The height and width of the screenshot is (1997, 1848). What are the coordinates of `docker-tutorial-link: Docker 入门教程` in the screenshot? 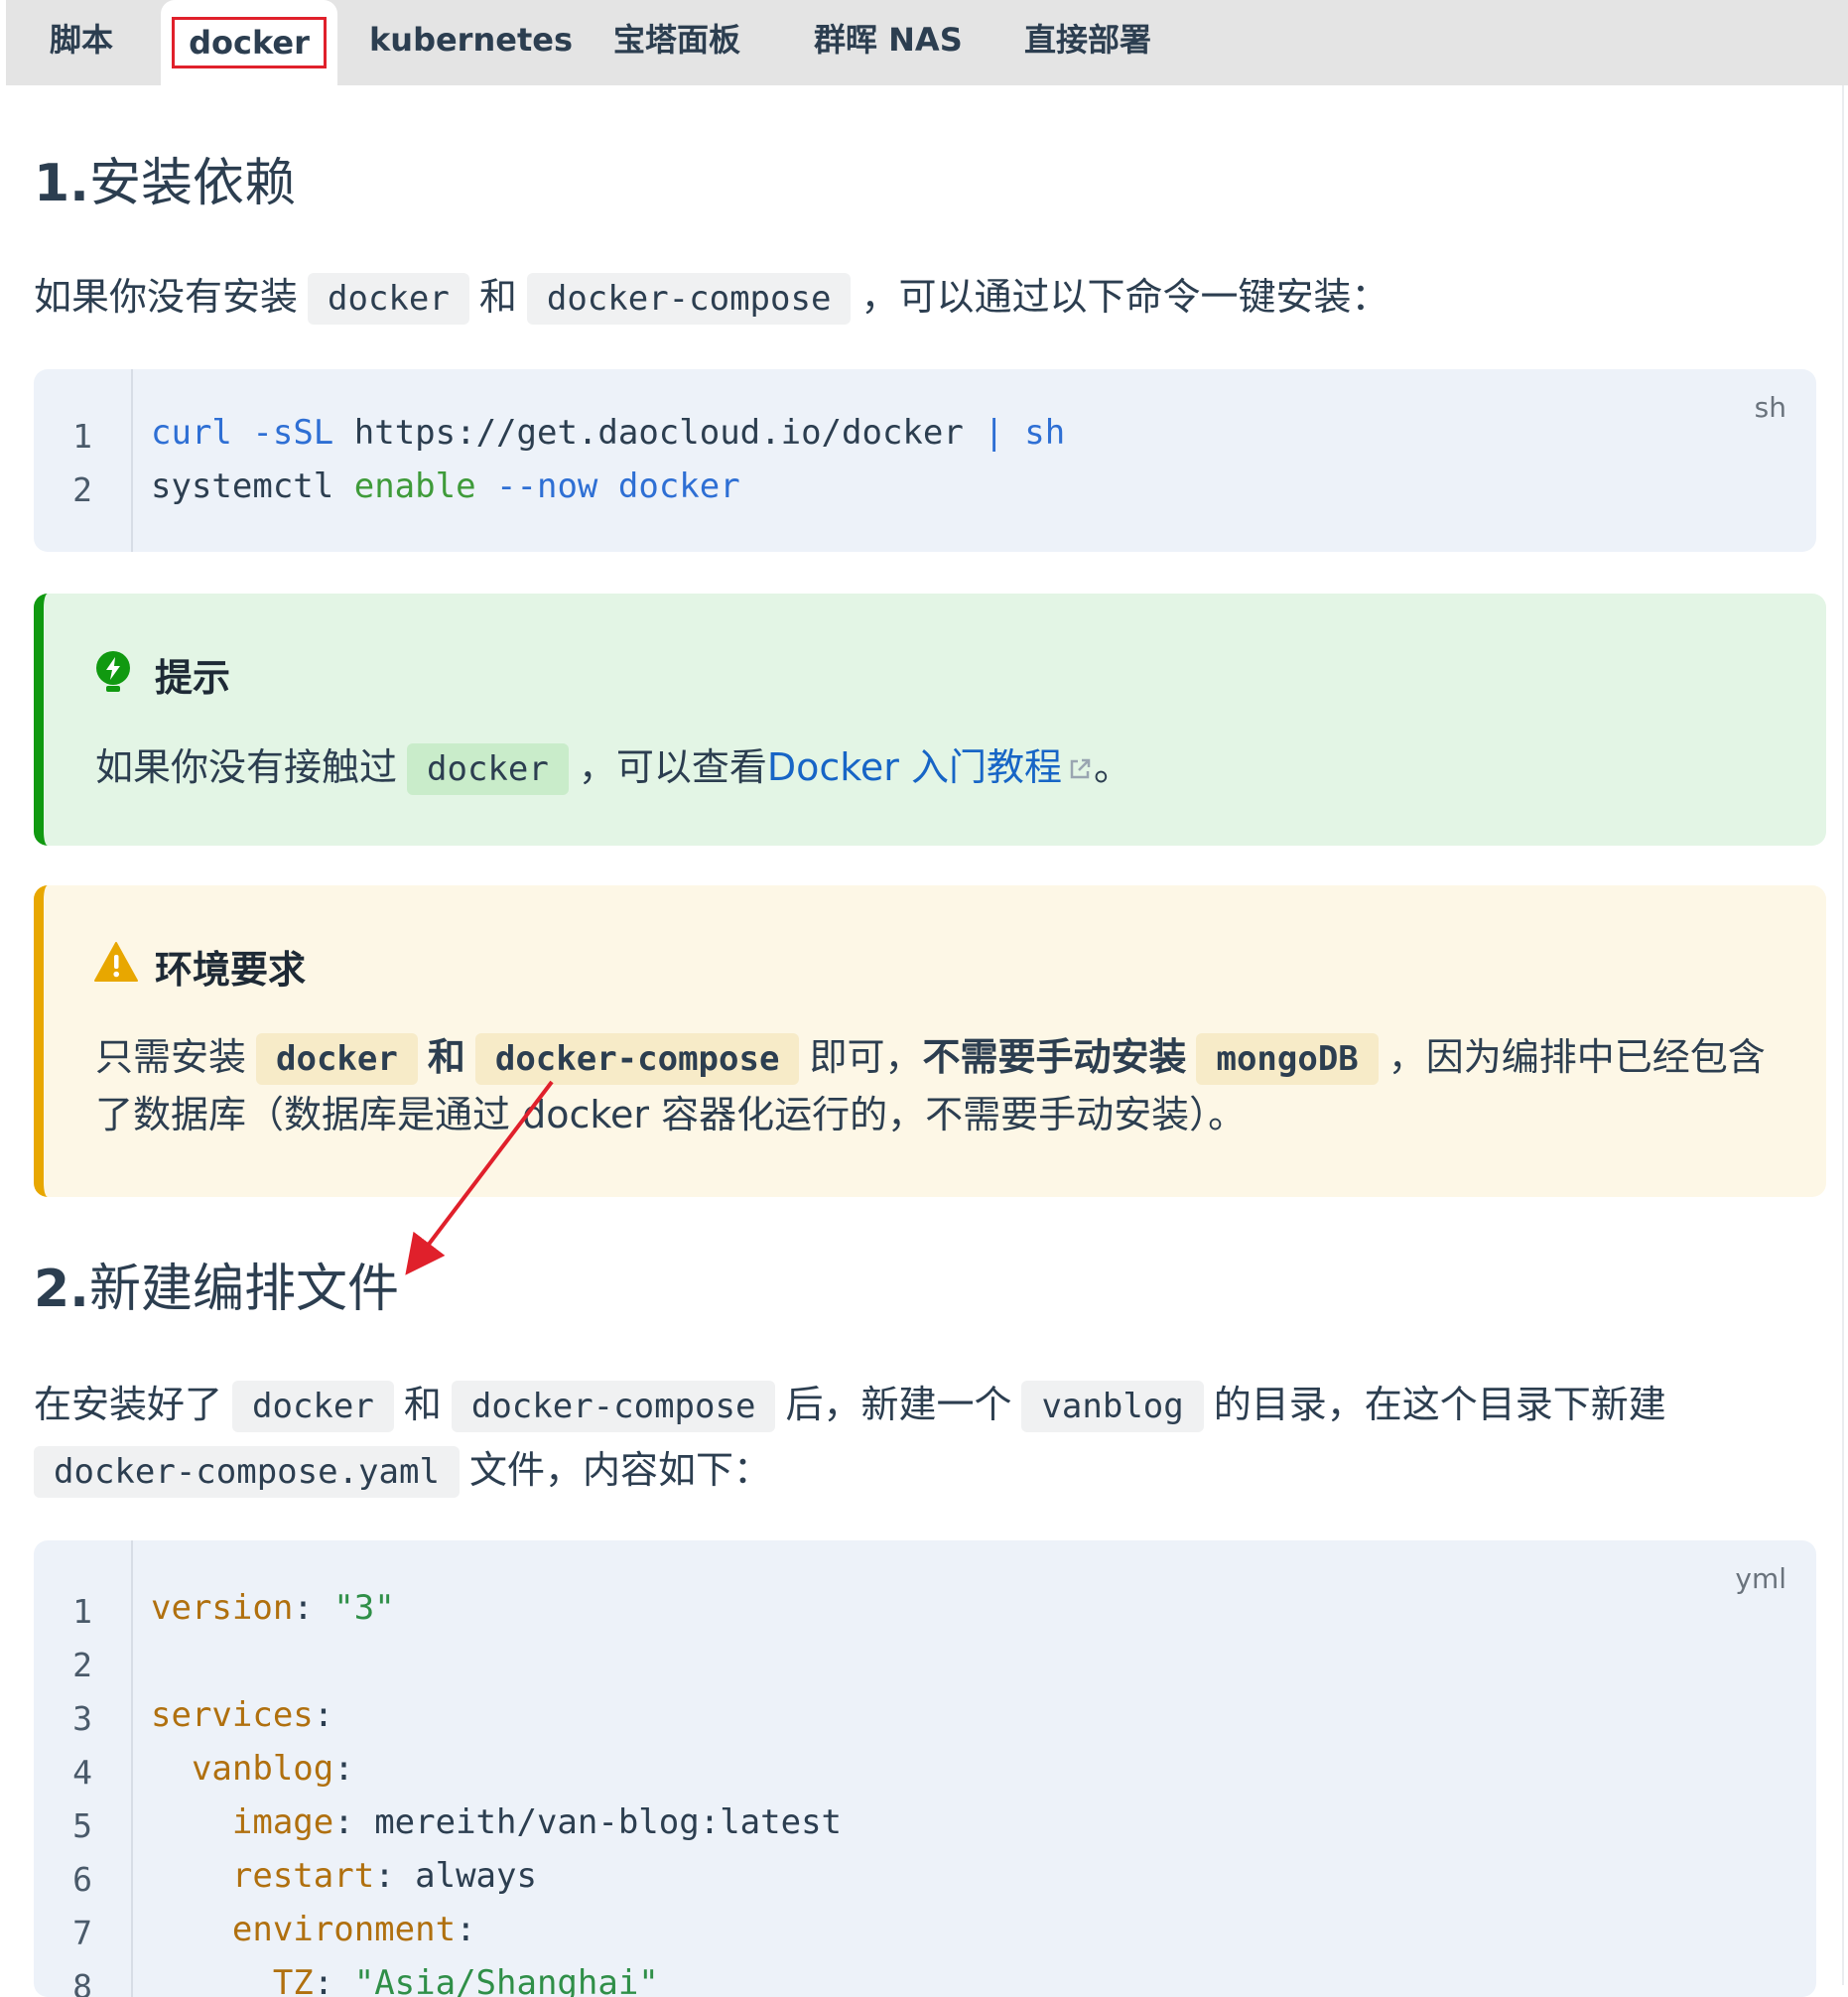 It's located at (930, 767).